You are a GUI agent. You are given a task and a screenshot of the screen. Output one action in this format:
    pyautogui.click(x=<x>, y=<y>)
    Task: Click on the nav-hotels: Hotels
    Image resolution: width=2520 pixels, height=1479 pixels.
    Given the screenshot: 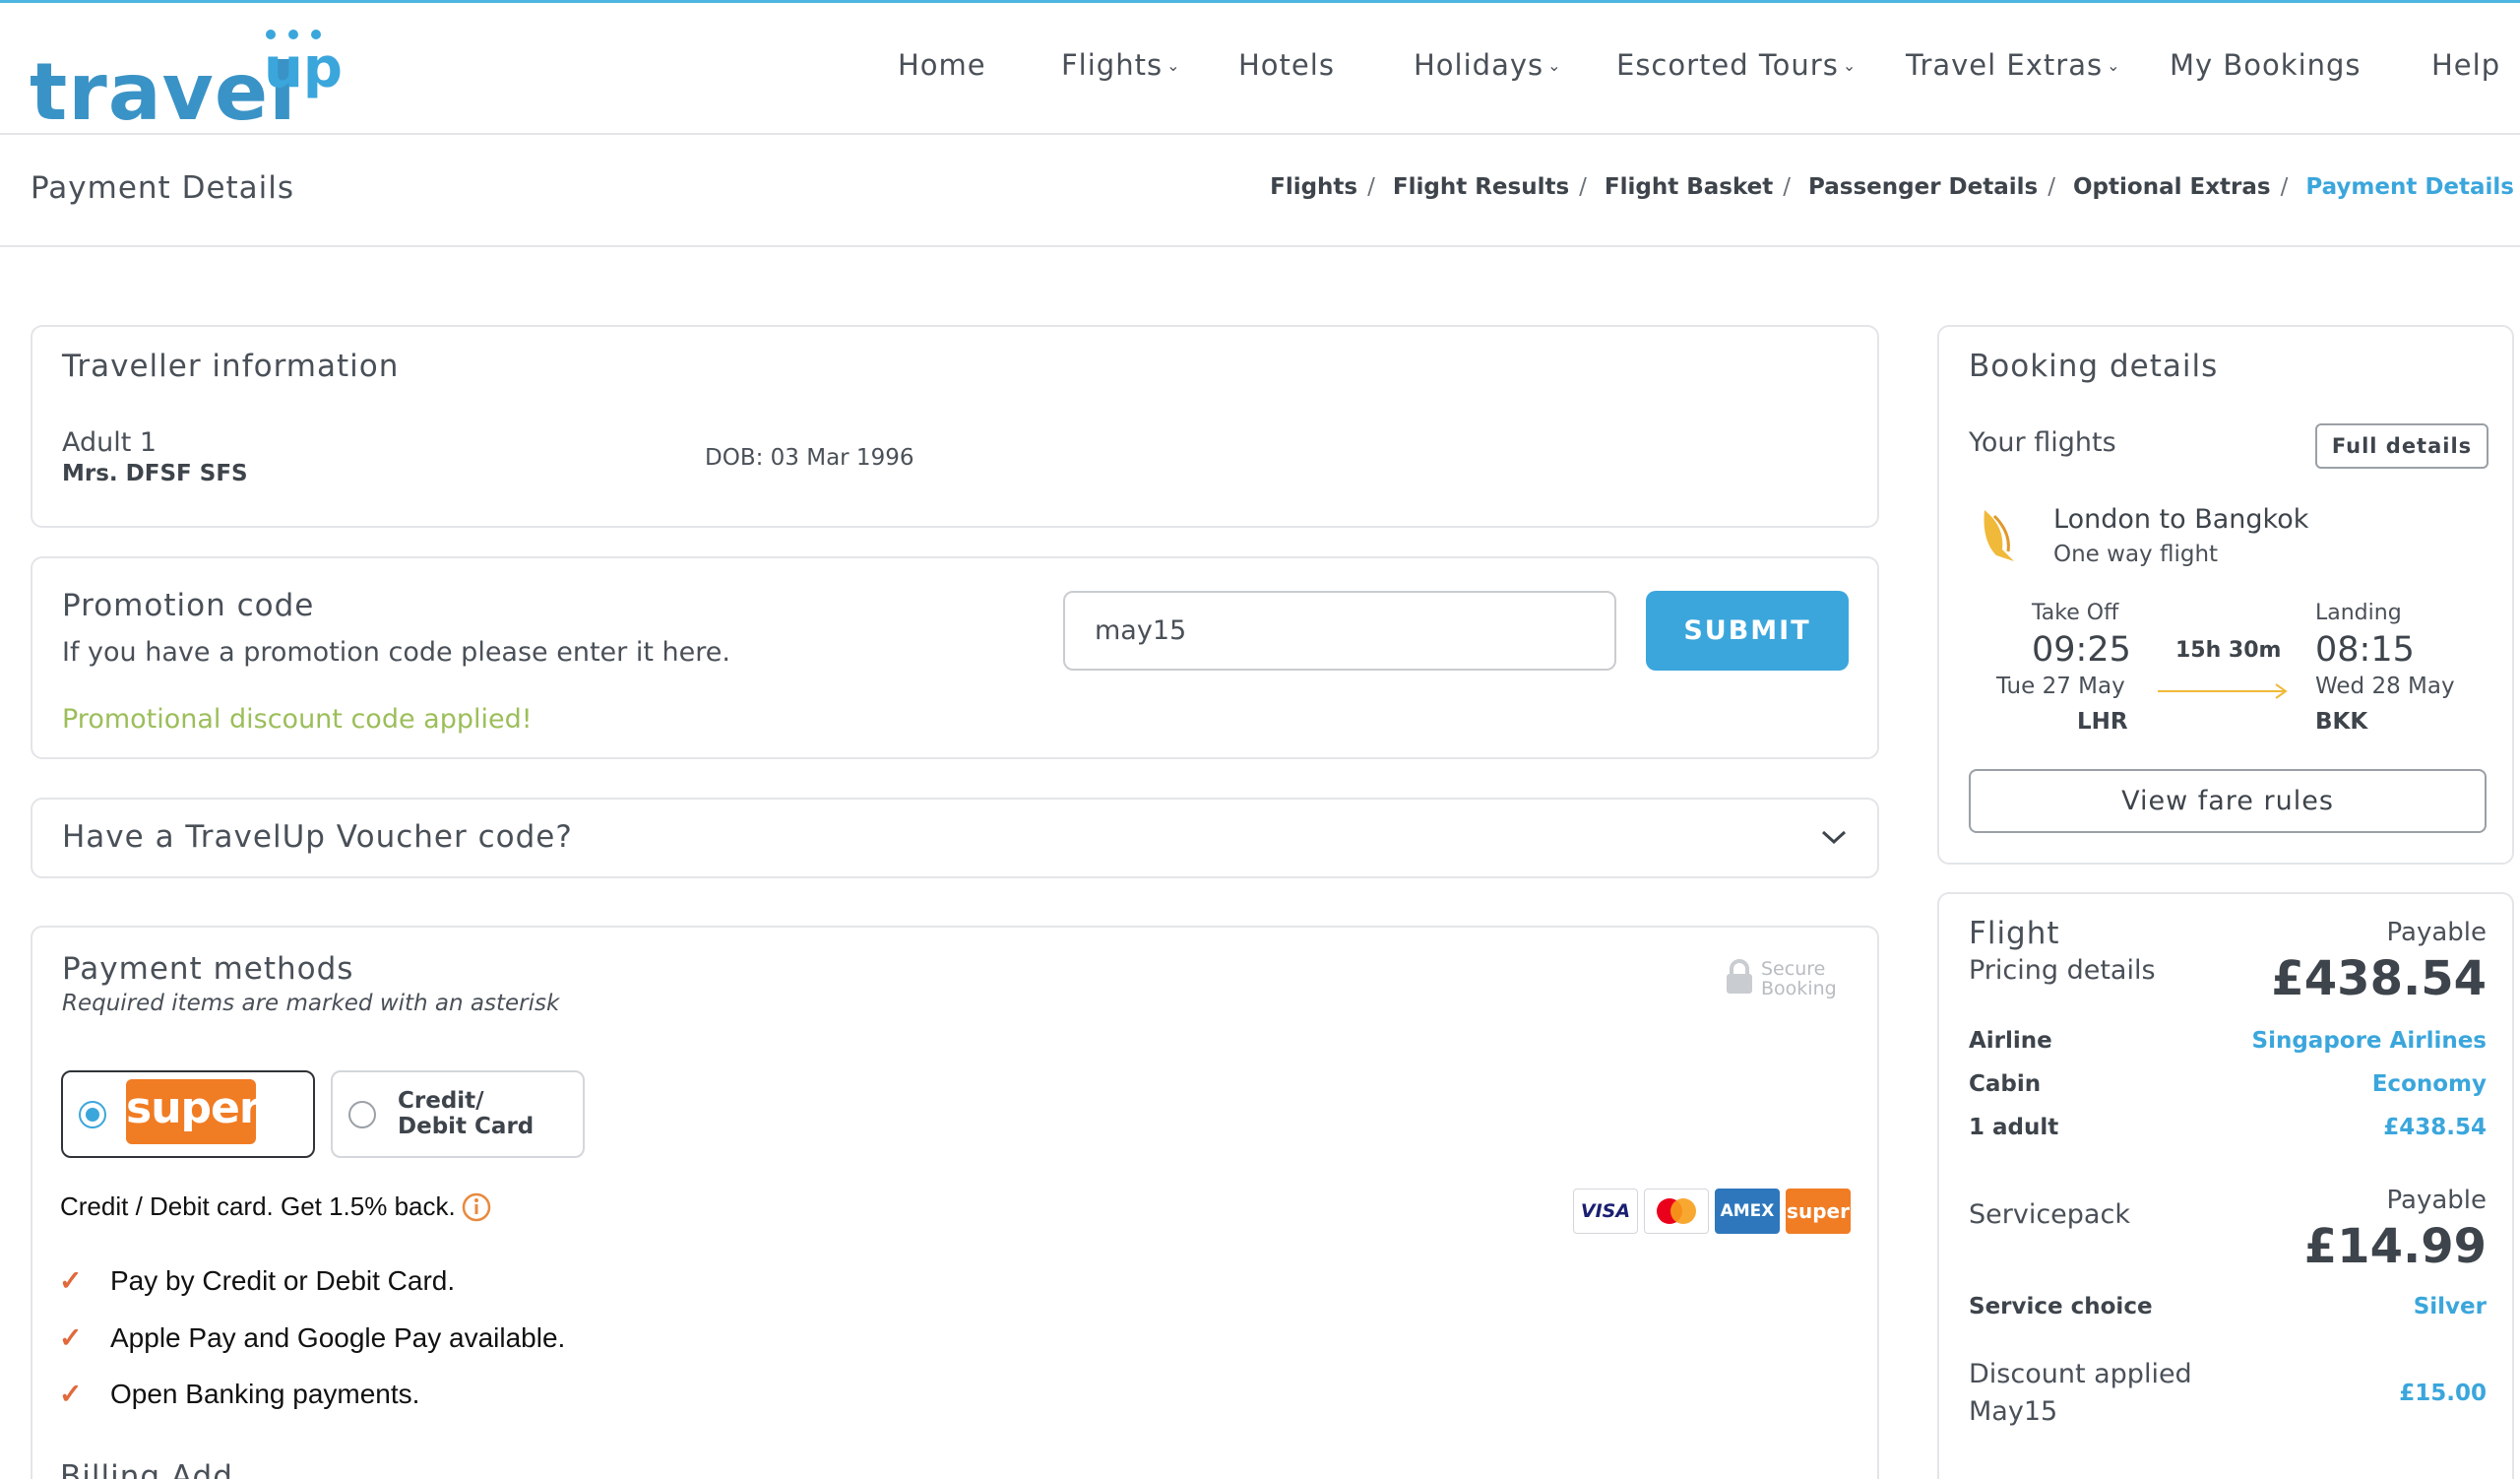 What is the action you would take?
    pyautogui.click(x=1286, y=68)
    